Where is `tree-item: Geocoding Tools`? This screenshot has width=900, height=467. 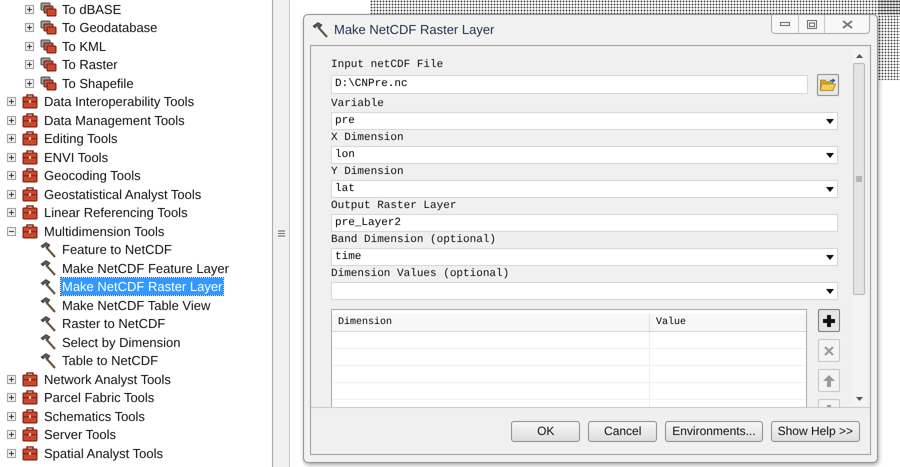 tree-item: Geocoding Tools is located at coordinates (92, 175).